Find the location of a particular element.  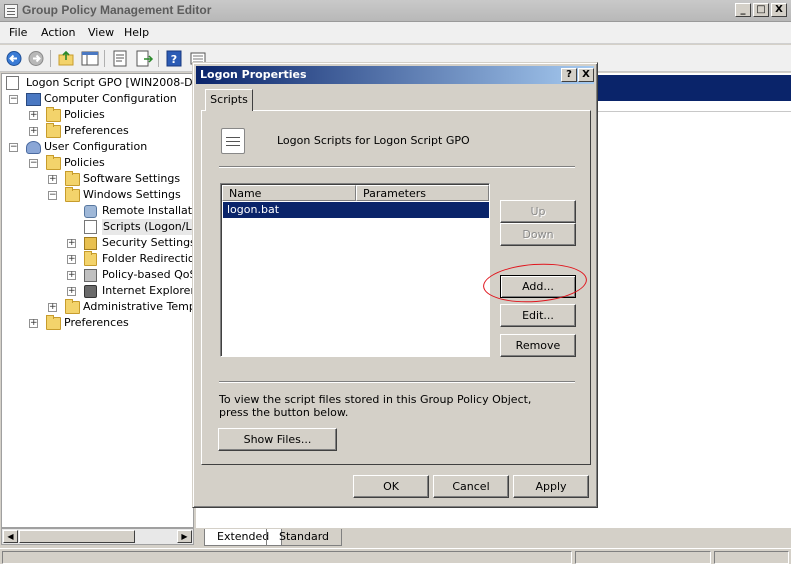

tree-label: Administrative Templat is located at coordinates (138, 306).